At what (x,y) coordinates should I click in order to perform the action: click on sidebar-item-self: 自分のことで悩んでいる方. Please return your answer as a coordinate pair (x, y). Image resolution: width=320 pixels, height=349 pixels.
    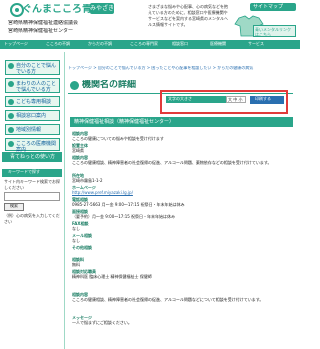
    Looking at the image, I should click on (32, 67).